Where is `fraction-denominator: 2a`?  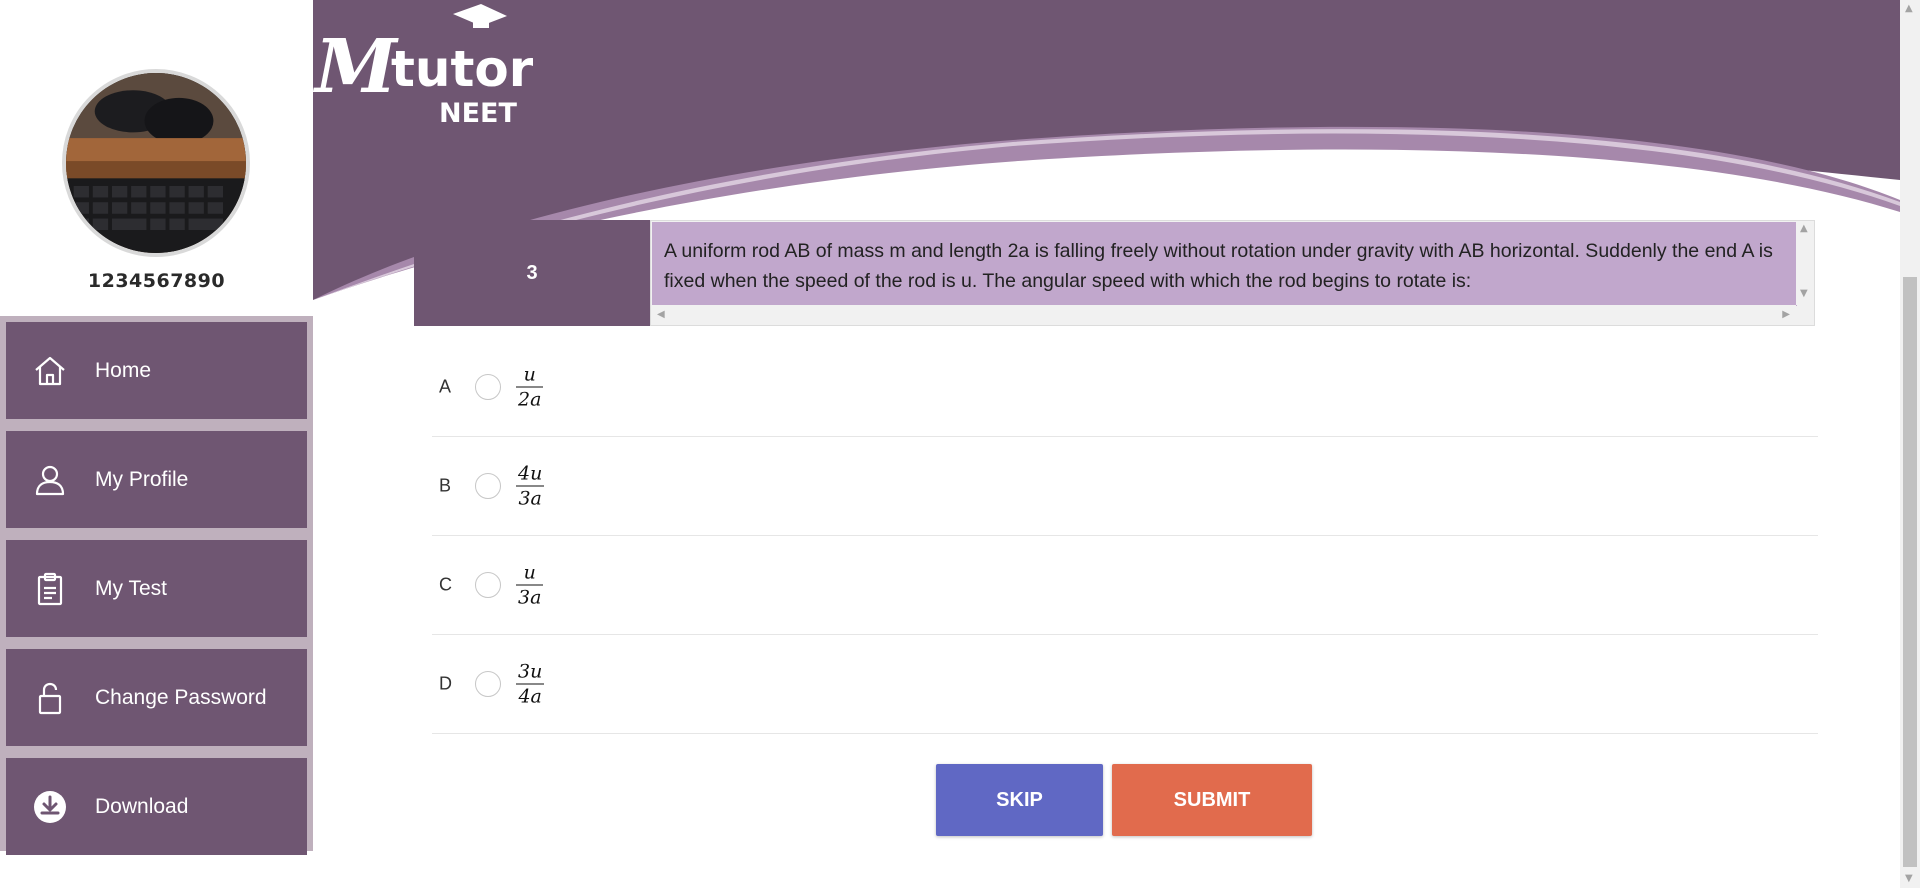 fraction-denominator: 2a is located at coordinates (530, 399).